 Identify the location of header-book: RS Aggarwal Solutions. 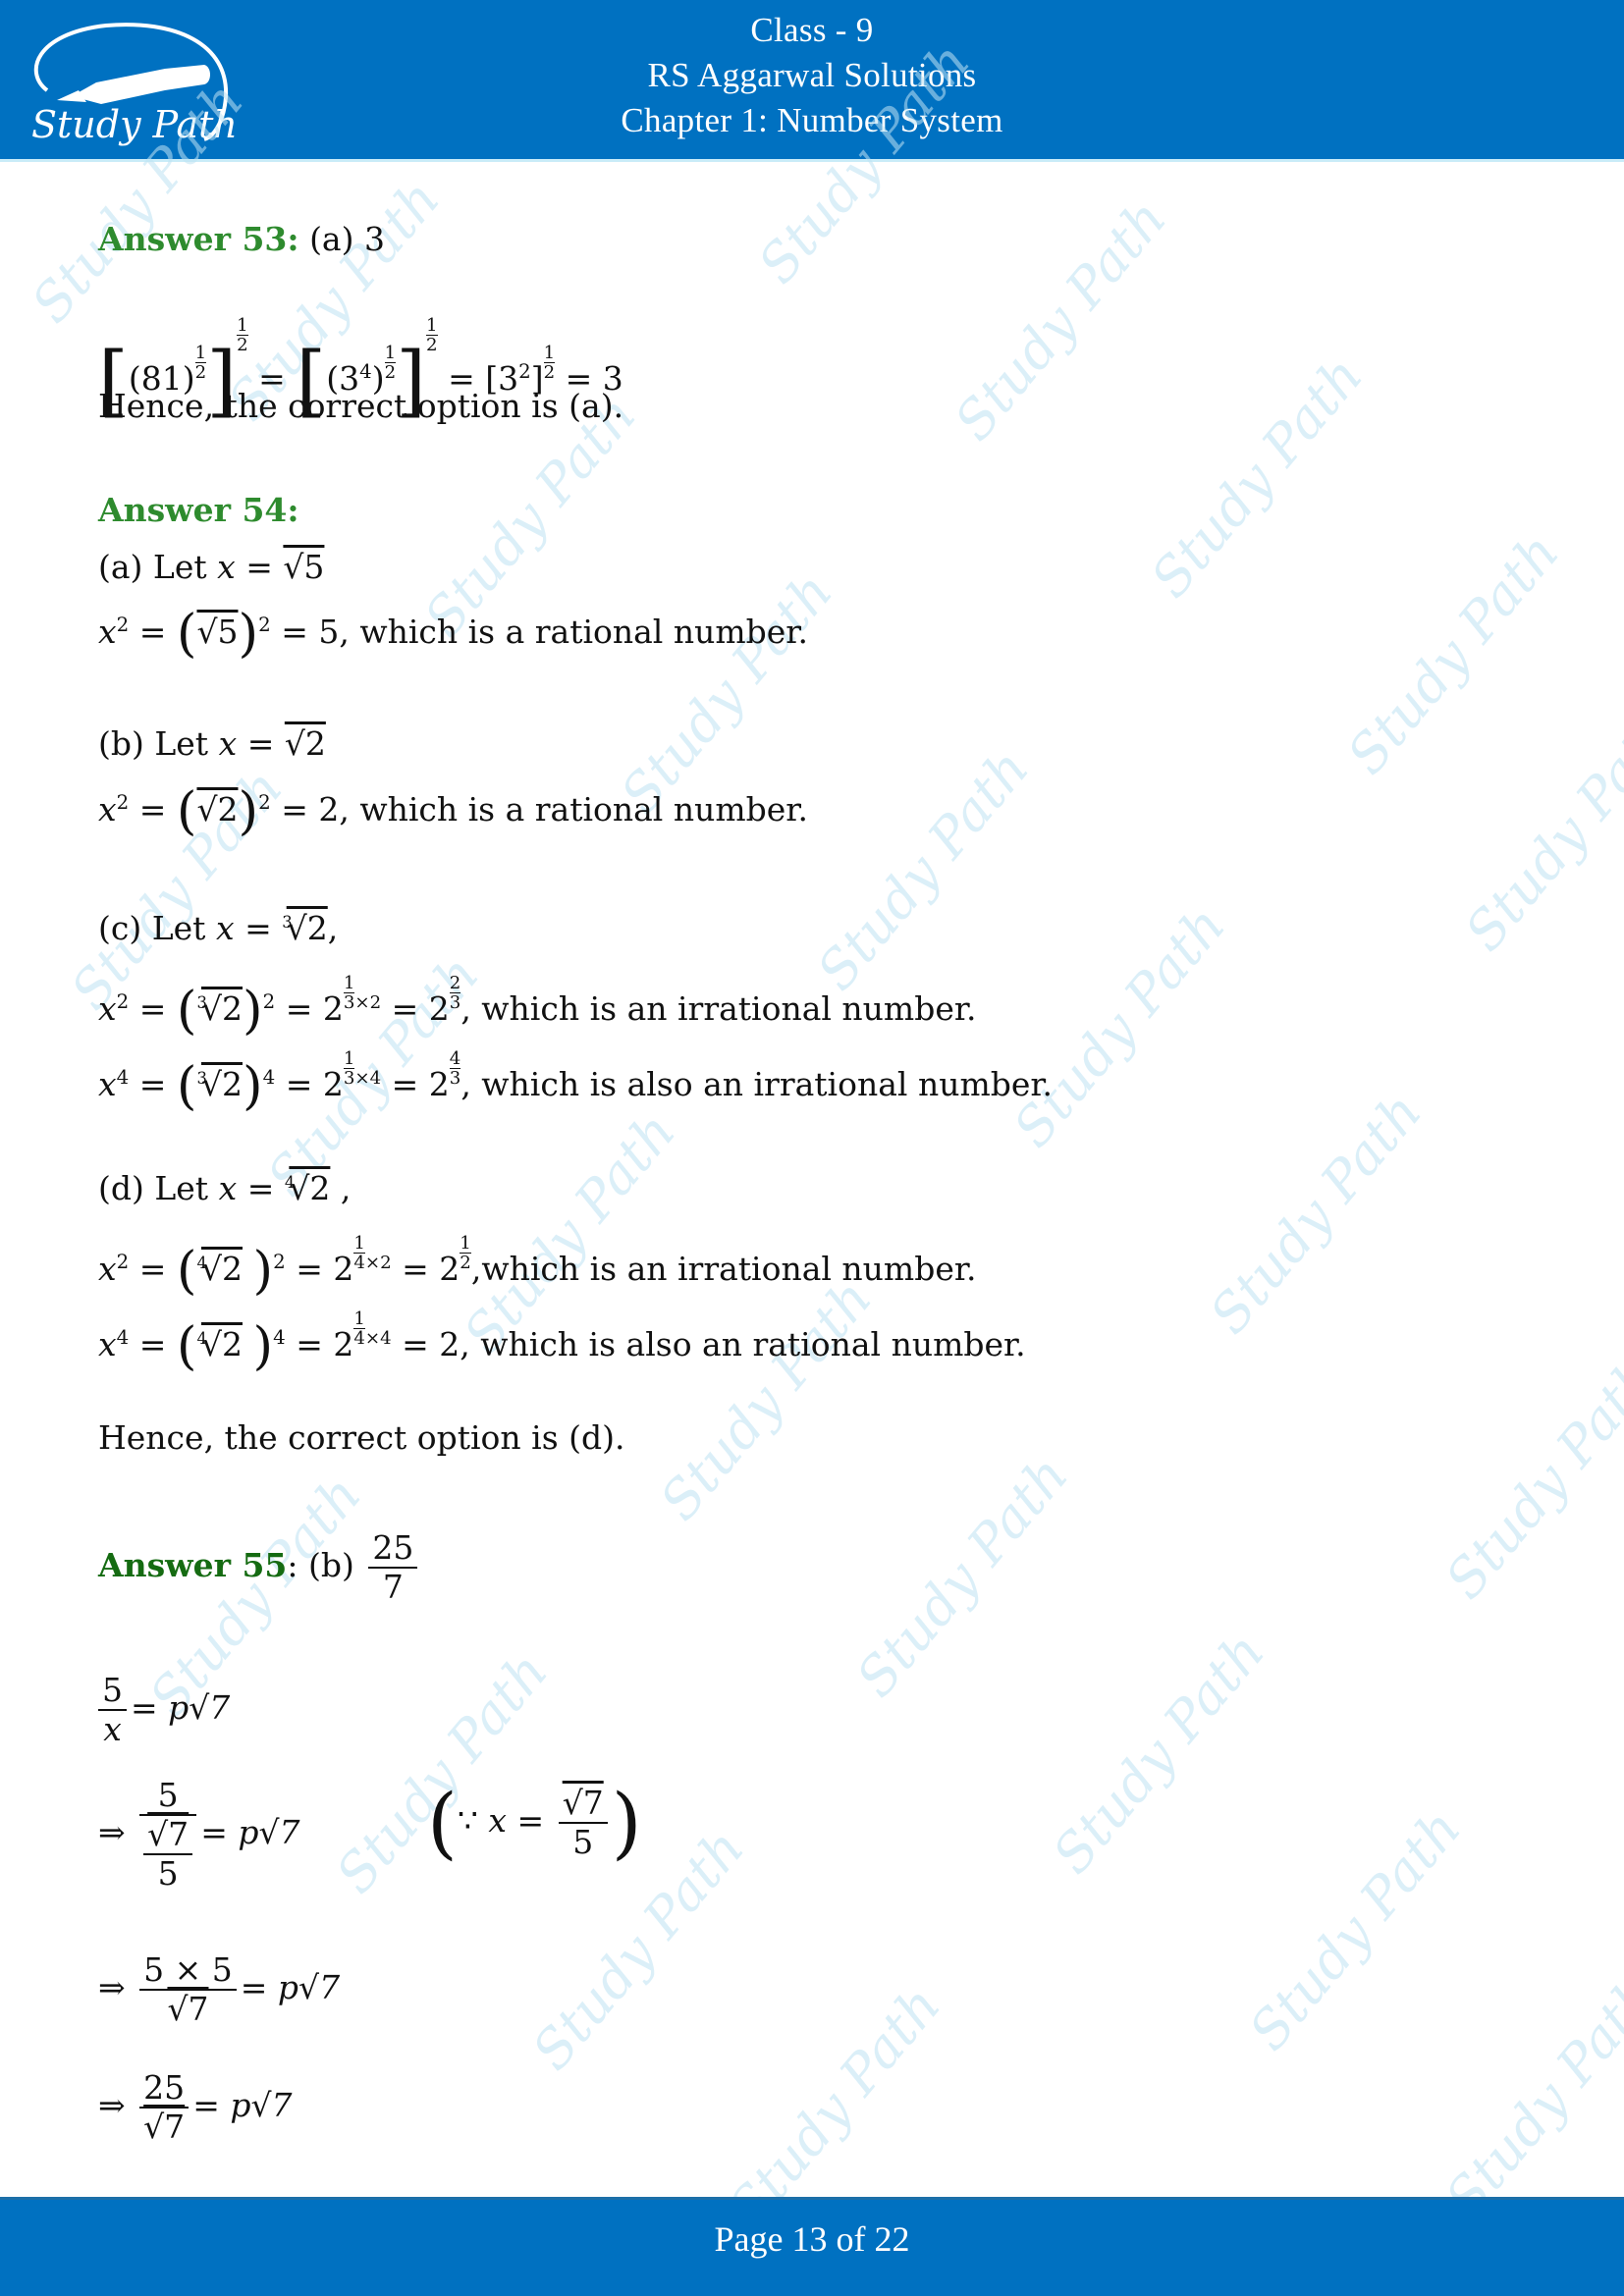
(812, 75).